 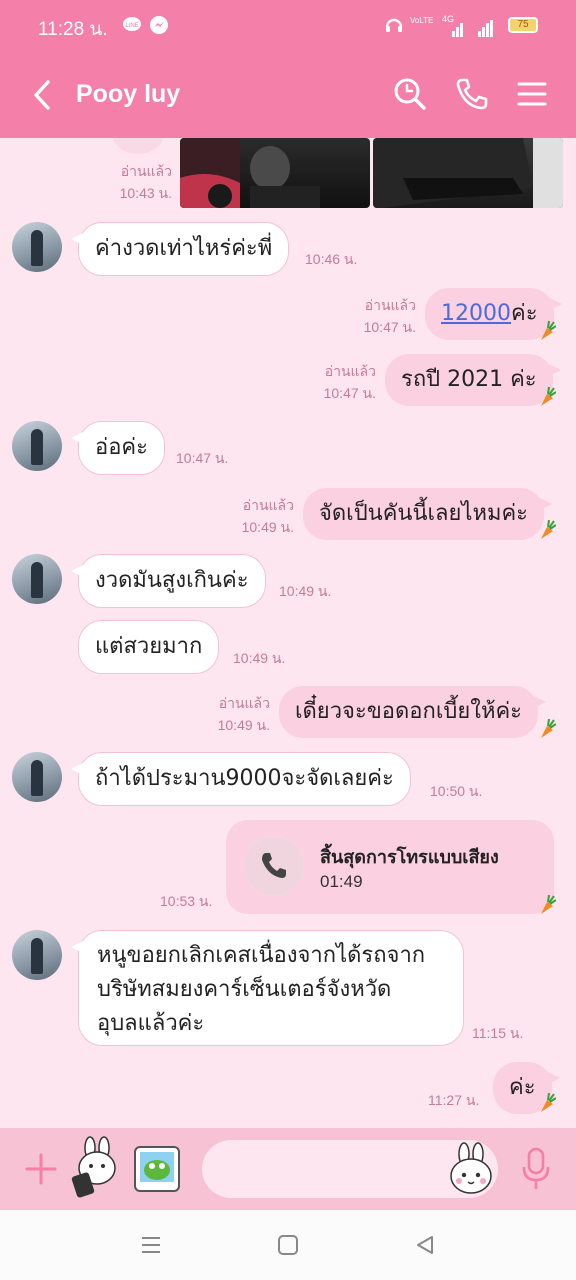 What do you see at coordinates (454, 1100) in the screenshot?
I see `message-time: 11:27 น.` at bounding box center [454, 1100].